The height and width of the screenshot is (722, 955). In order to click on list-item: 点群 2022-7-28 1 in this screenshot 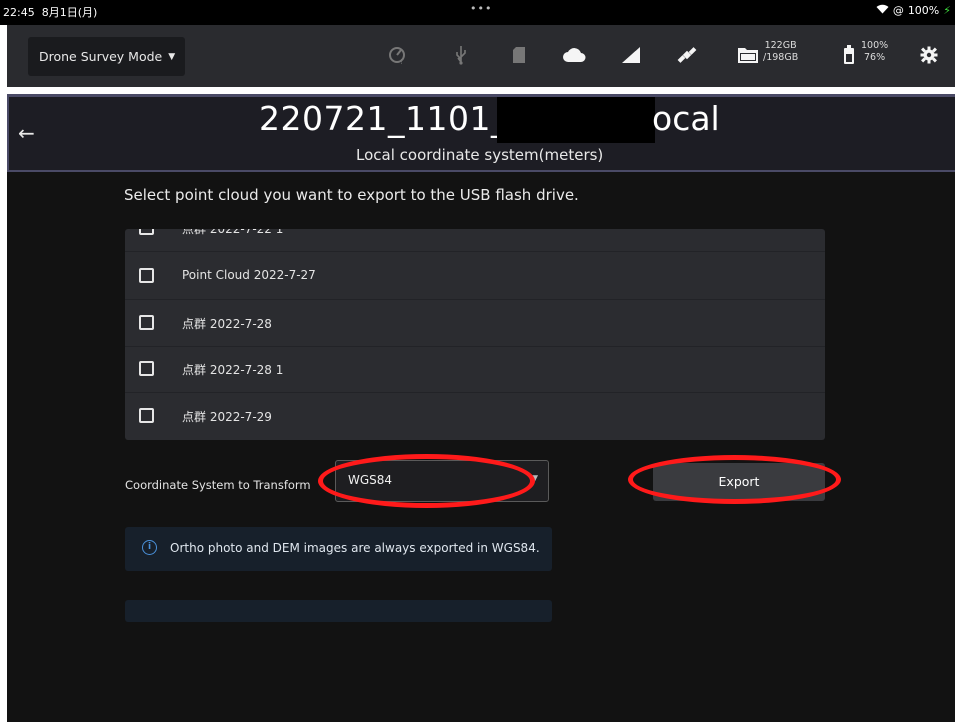, I will do `click(475, 369)`.